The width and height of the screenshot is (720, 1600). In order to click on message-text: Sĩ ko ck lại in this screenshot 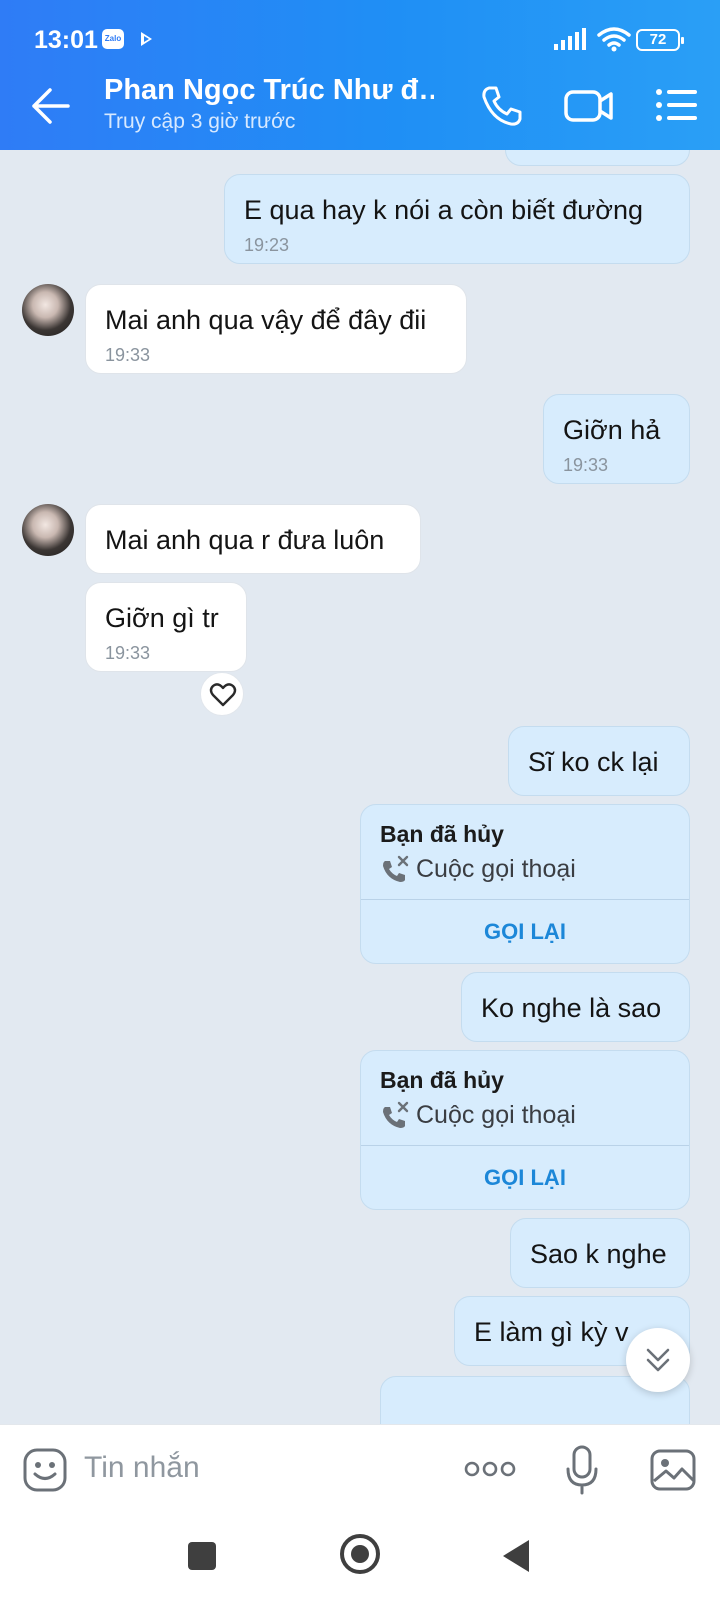, I will do `click(593, 762)`.